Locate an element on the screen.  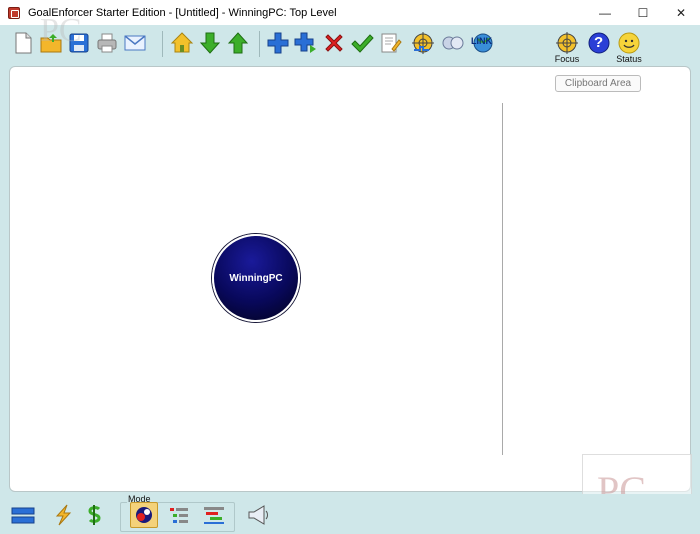
status-button is located at coordinates (629, 43).